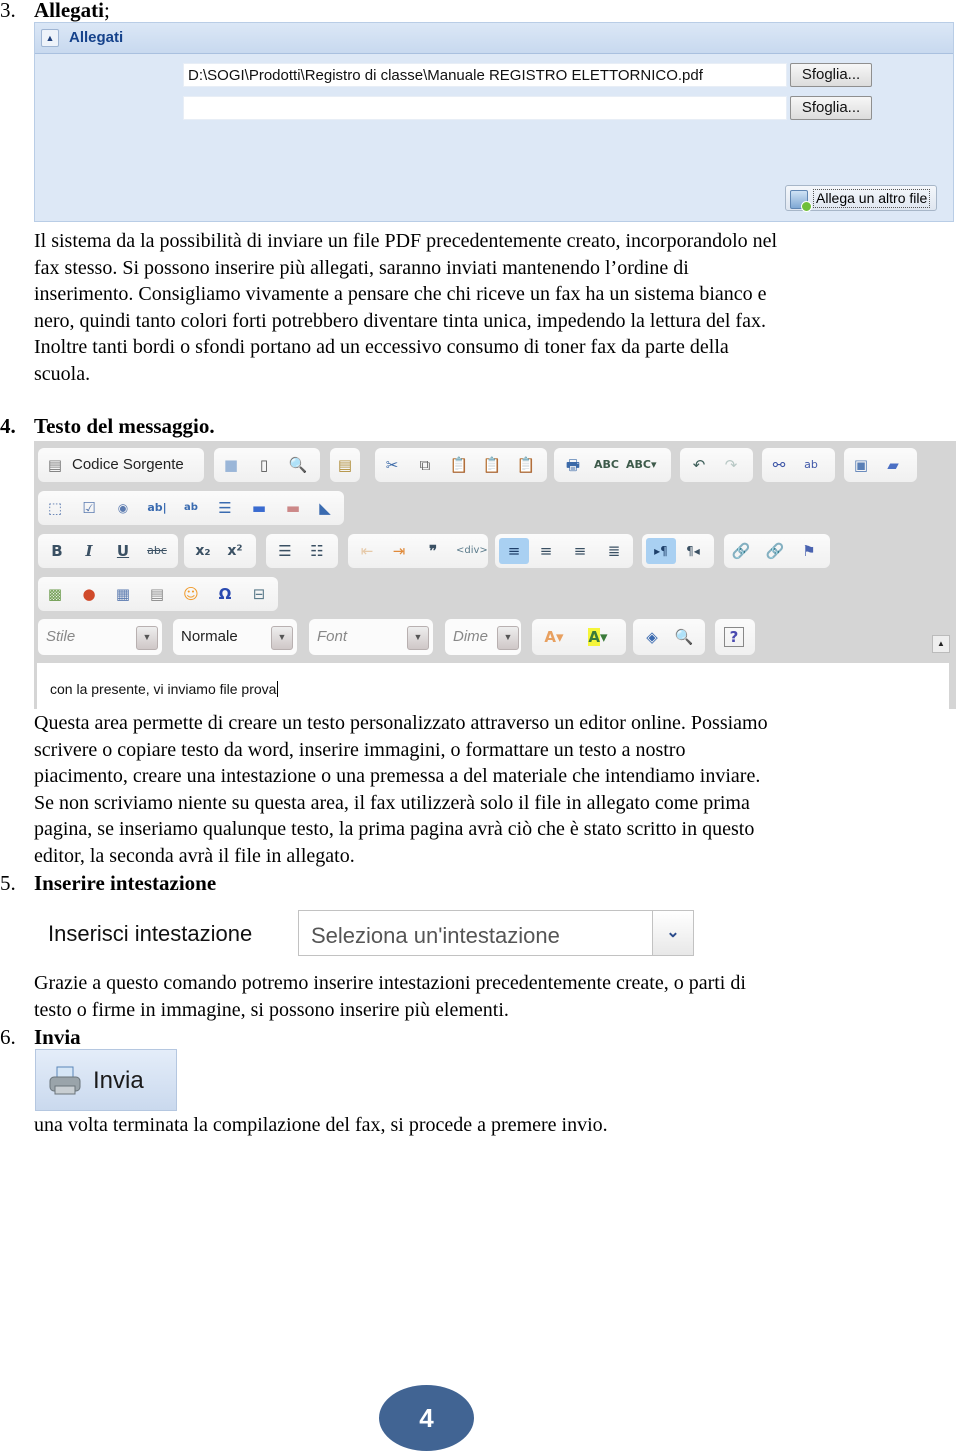 This screenshot has width=960, height=1456. I want to click on remove-format-icon: ▰, so click(893, 465).